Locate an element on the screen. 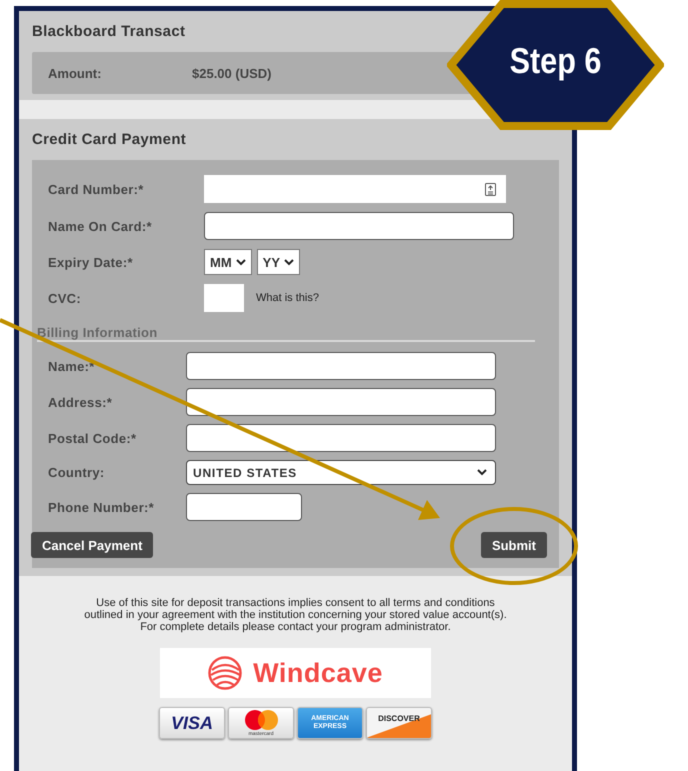 This screenshot has height=771, width=688. expiry-select: MM is located at coordinates (228, 262).